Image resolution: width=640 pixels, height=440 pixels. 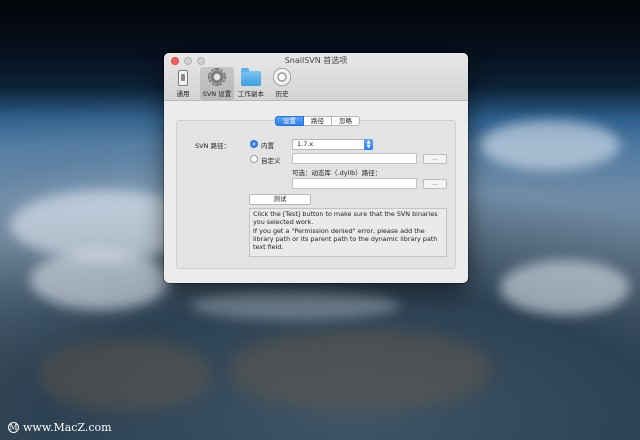 I want to click on svn-version-value: 1.7.x, so click(x=305, y=144).